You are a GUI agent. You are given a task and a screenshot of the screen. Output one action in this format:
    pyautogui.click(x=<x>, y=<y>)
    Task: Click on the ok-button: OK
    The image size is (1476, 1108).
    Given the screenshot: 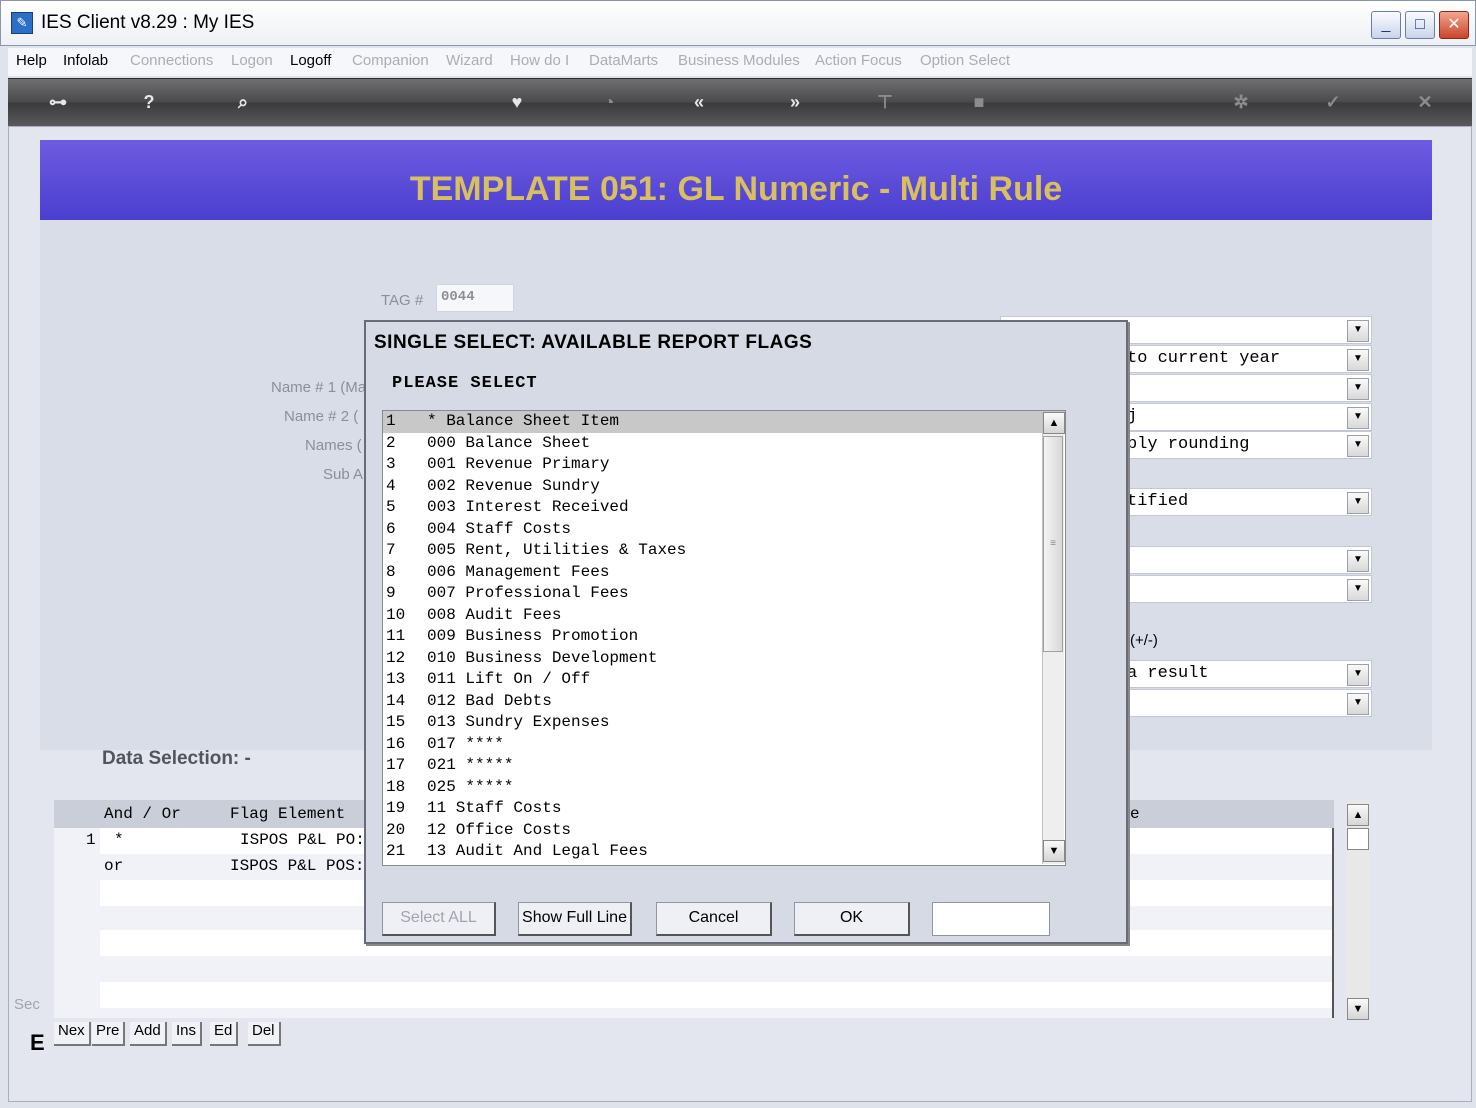 What is the action you would take?
    pyautogui.click(x=852, y=919)
    